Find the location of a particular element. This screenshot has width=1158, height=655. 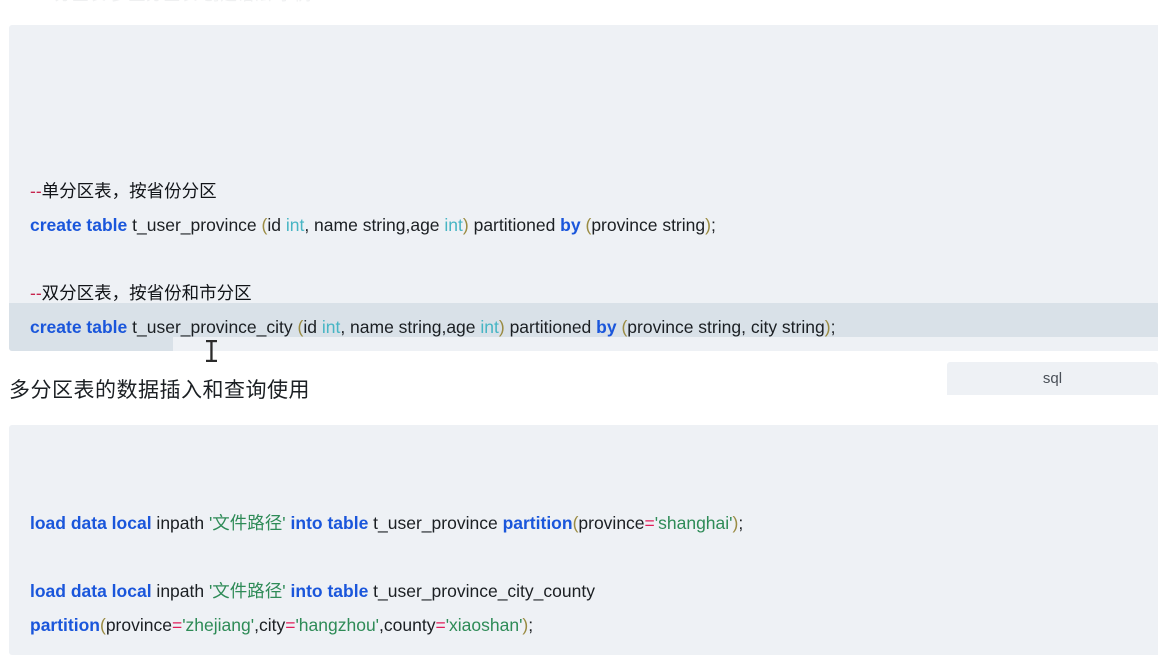

text-cursor-icon is located at coordinates (211, 351).